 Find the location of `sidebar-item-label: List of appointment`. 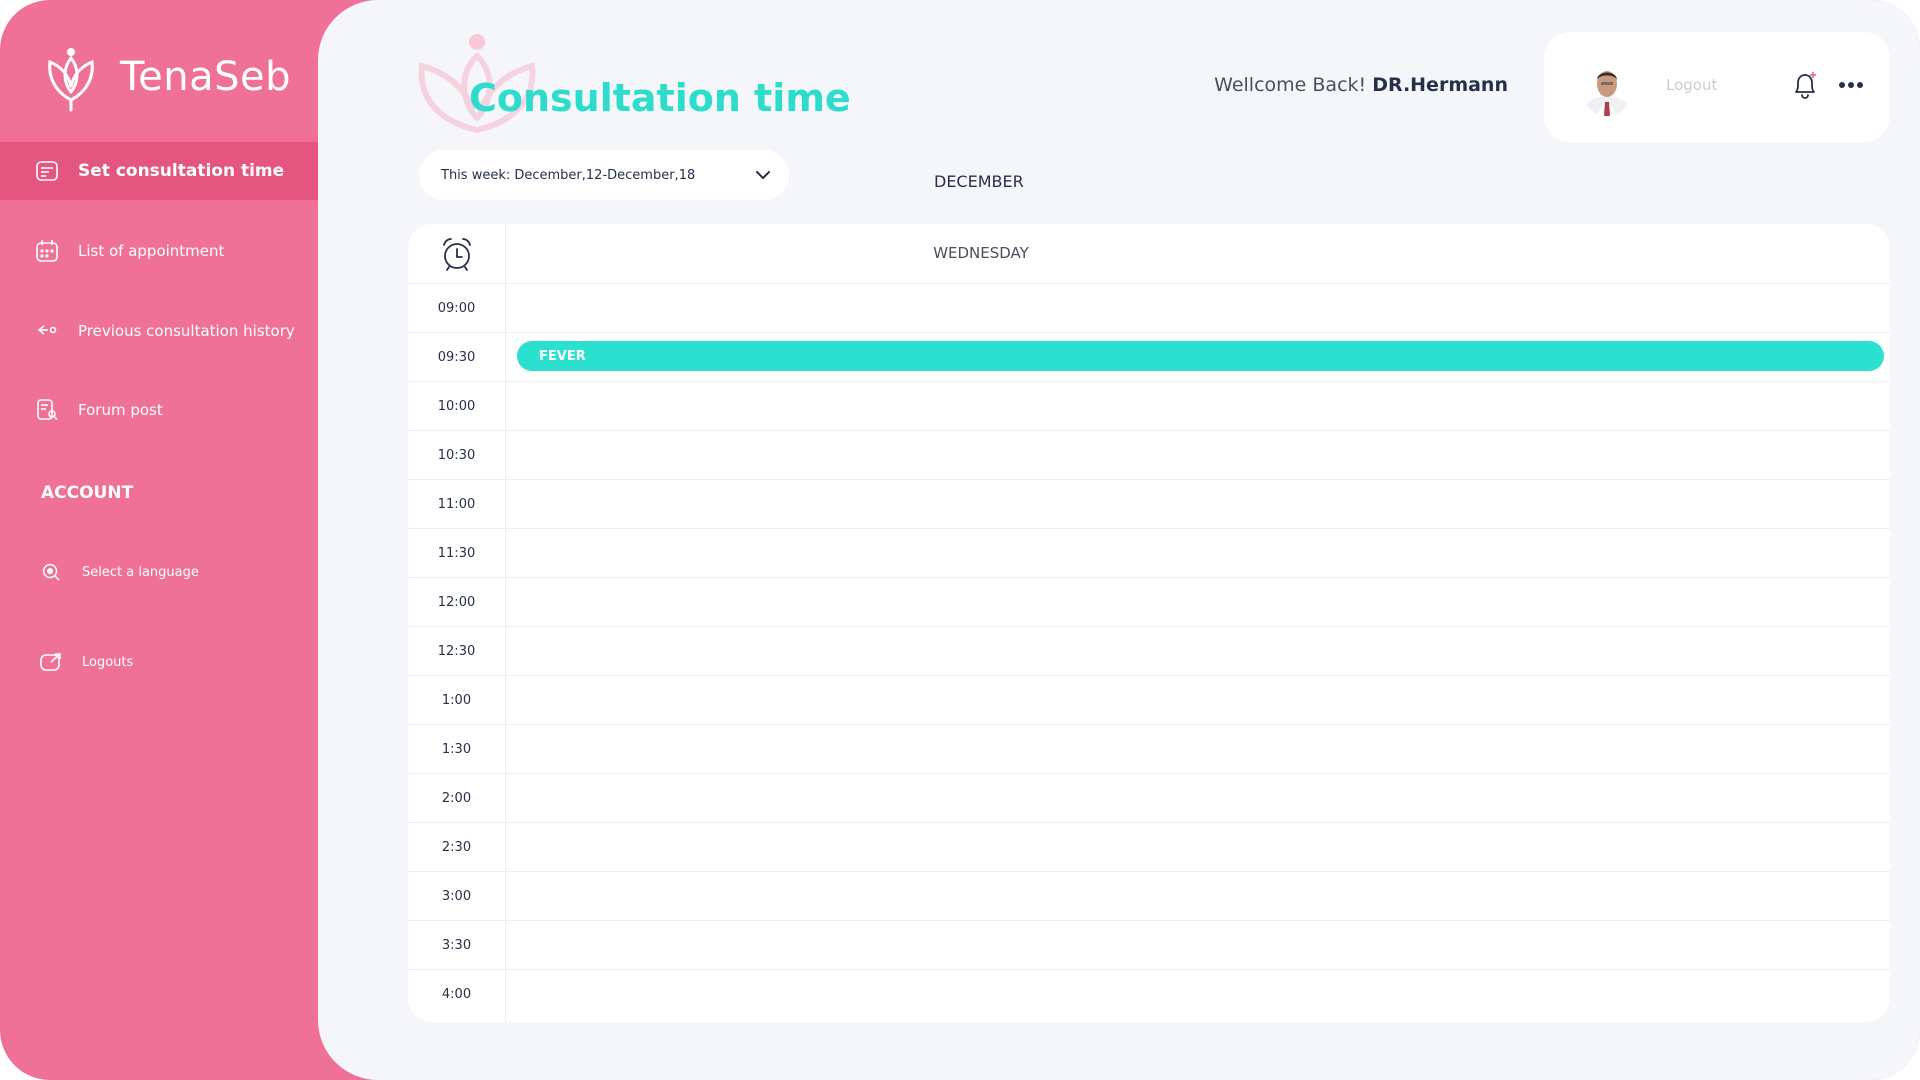

sidebar-item-label: List of appointment is located at coordinates (151, 251).